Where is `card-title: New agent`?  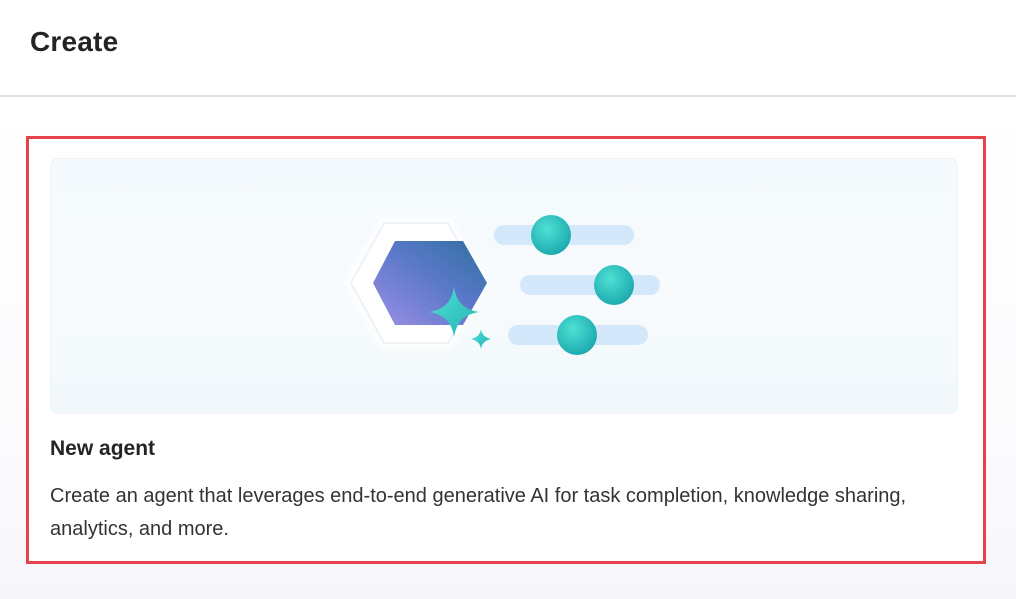 card-title: New agent is located at coordinates (102, 449).